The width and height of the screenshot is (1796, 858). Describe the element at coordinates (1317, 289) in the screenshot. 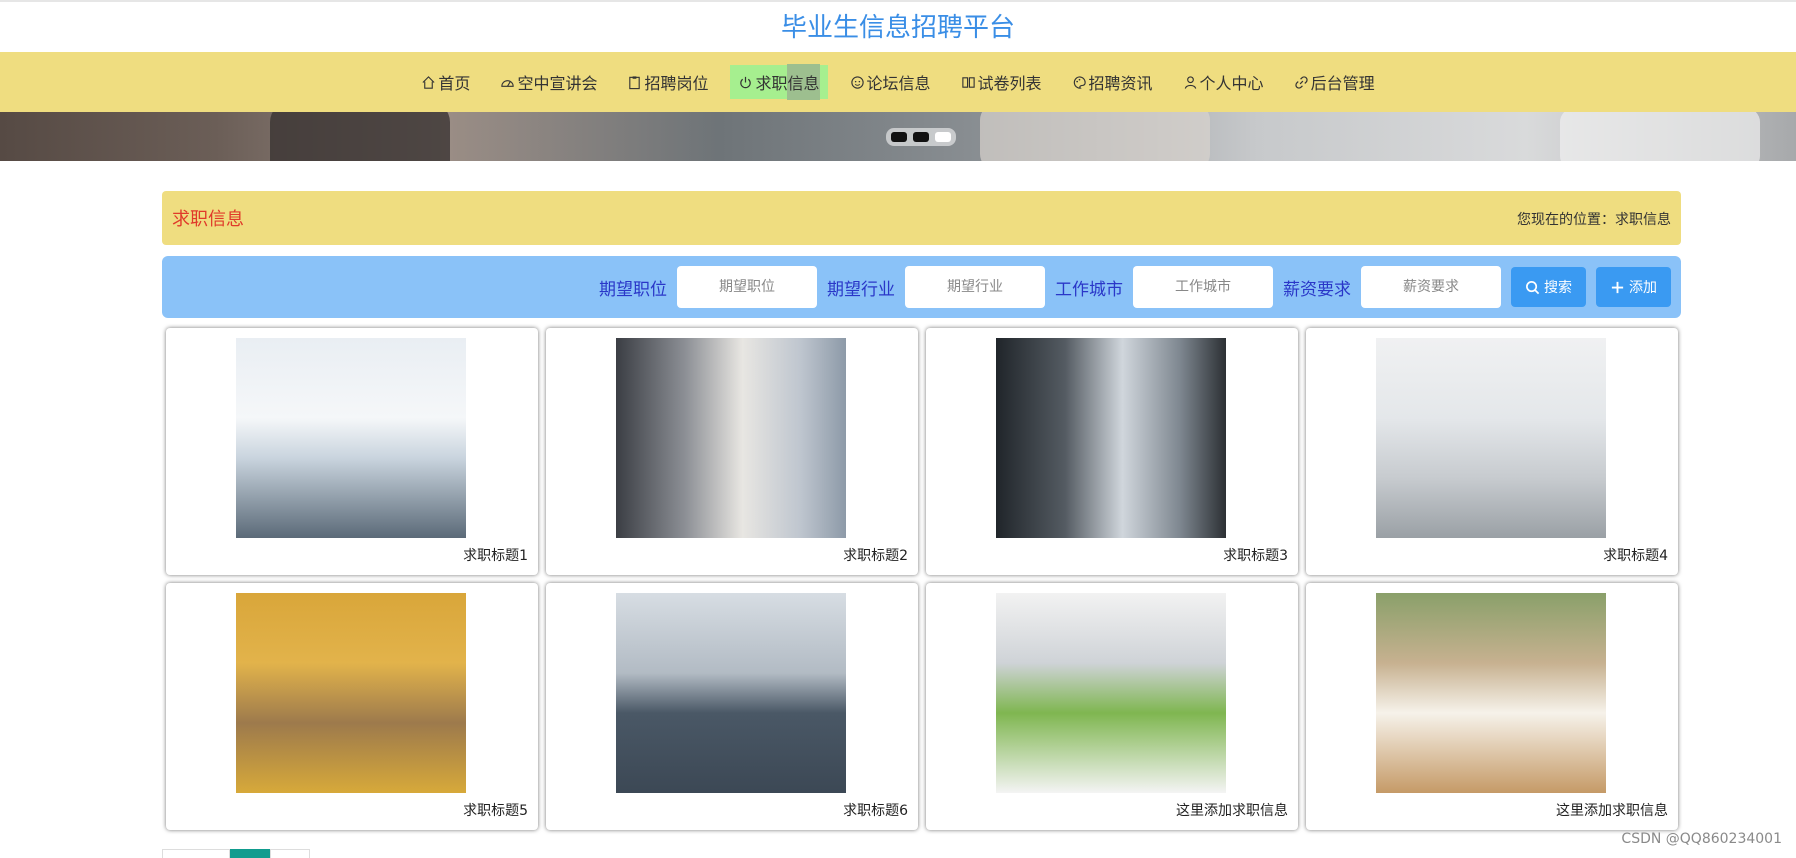

I see `salary-label: 薪资要求` at that location.